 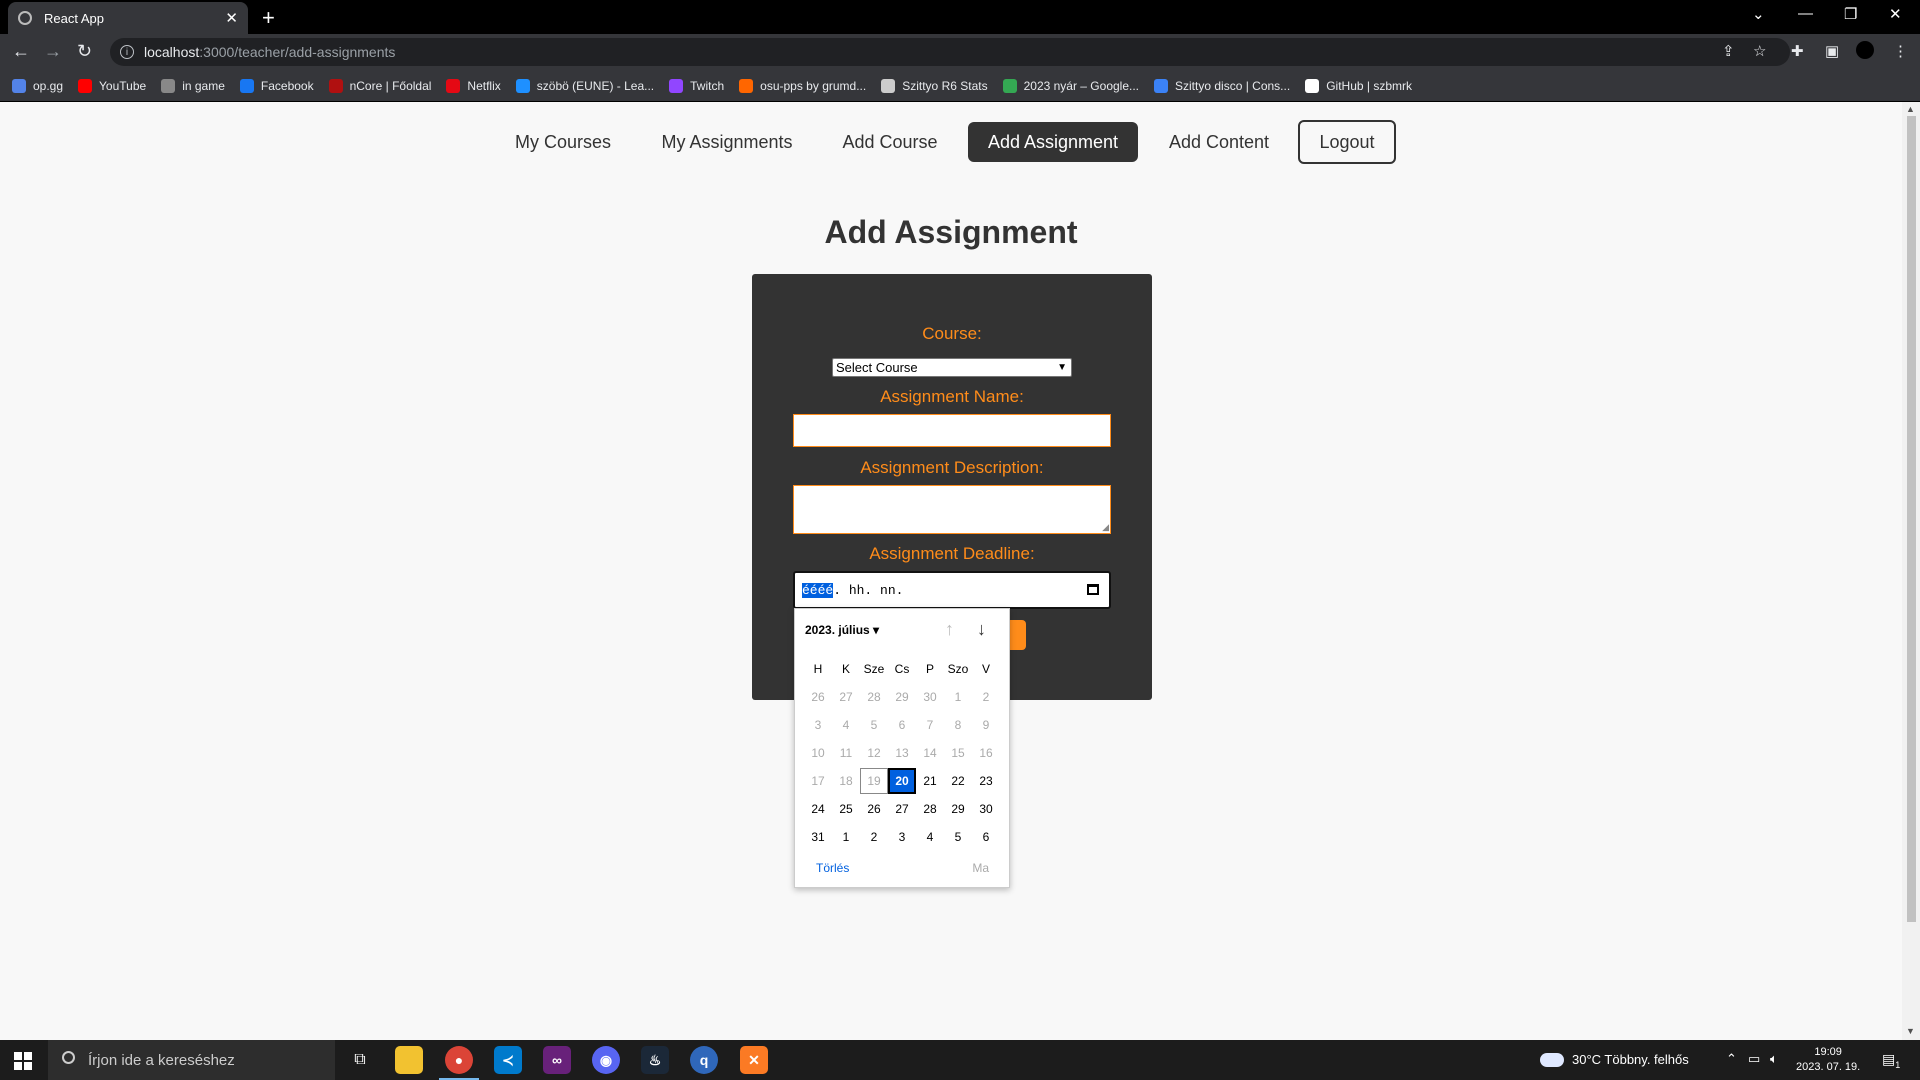 What do you see at coordinates (754, 1060) in the screenshot?
I see `xampp-icon: ✕` at bounding box center [754, 1060].